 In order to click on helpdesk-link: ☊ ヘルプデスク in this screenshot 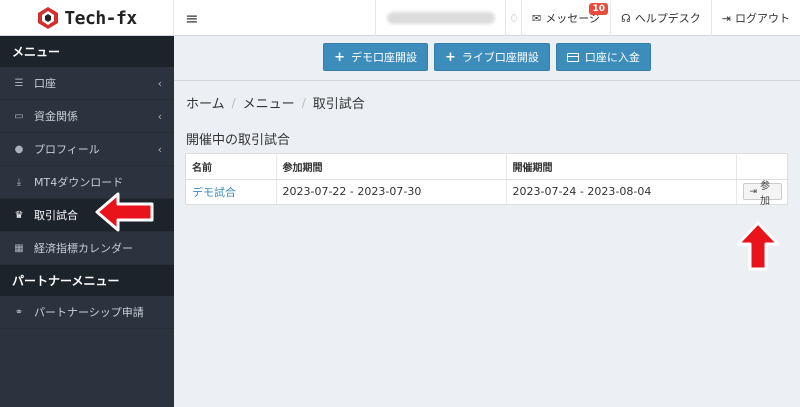, I will do `click(660, 18)`.